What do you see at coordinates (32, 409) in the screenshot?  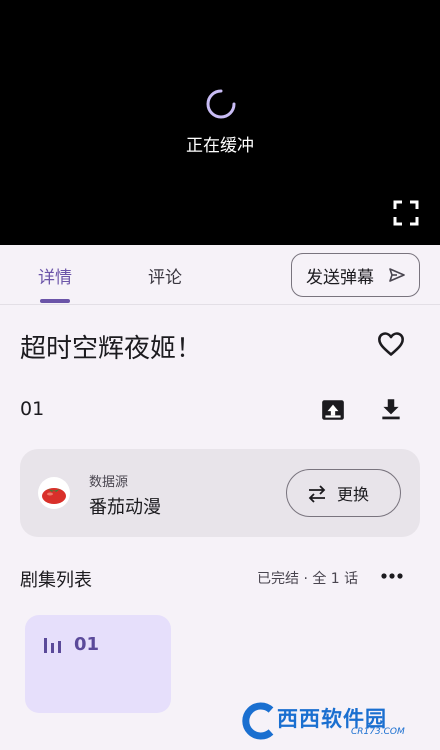 I see `current-episode-label: 01` at bounding box center [32, 409].